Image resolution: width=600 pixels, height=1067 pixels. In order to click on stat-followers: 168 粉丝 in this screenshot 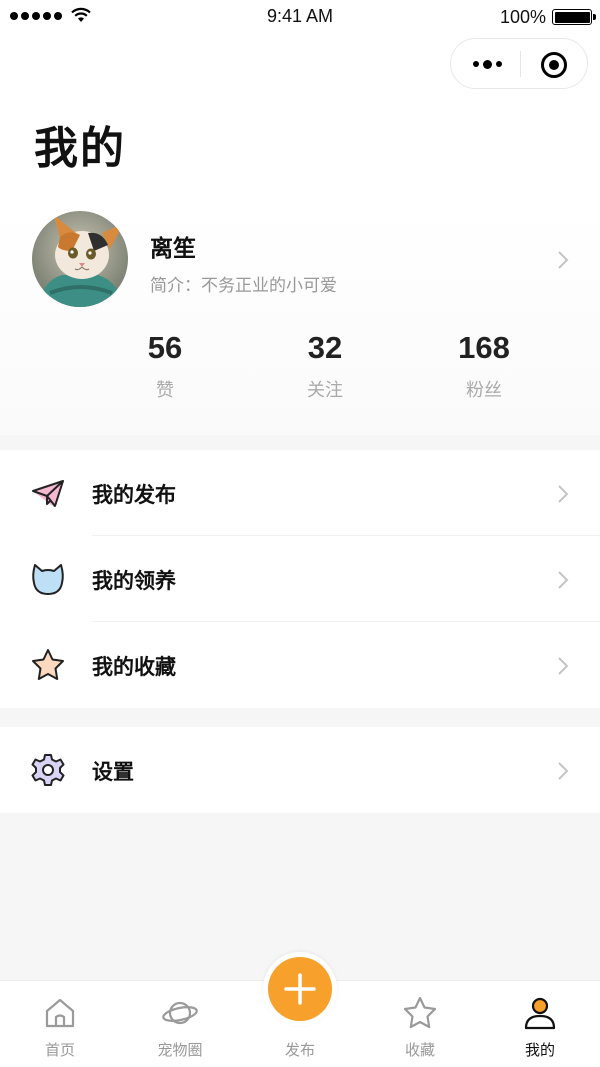, I will do `click(484, 366)`.